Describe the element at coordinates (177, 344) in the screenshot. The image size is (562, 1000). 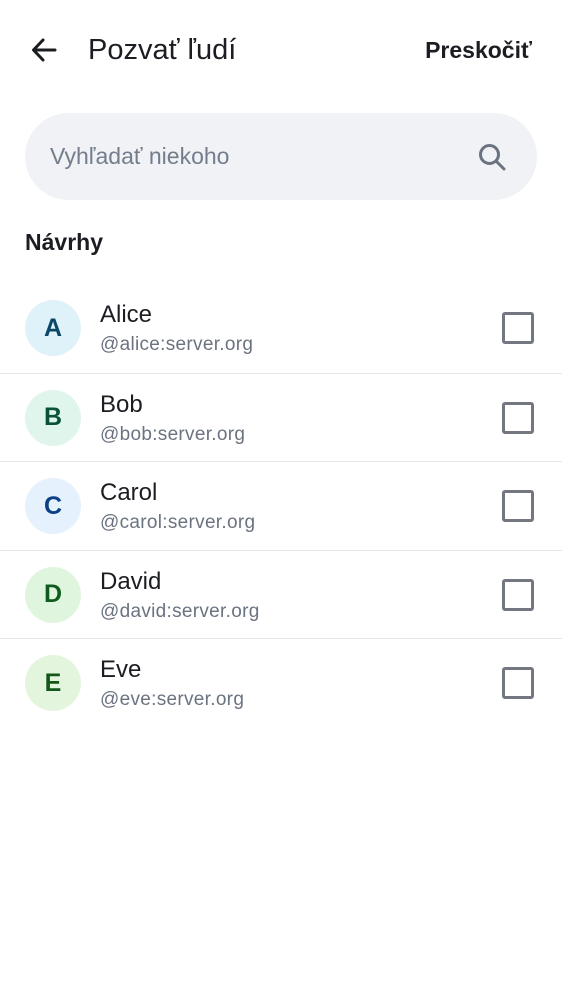
I see `user-handle: @alice:server.org` at that location.